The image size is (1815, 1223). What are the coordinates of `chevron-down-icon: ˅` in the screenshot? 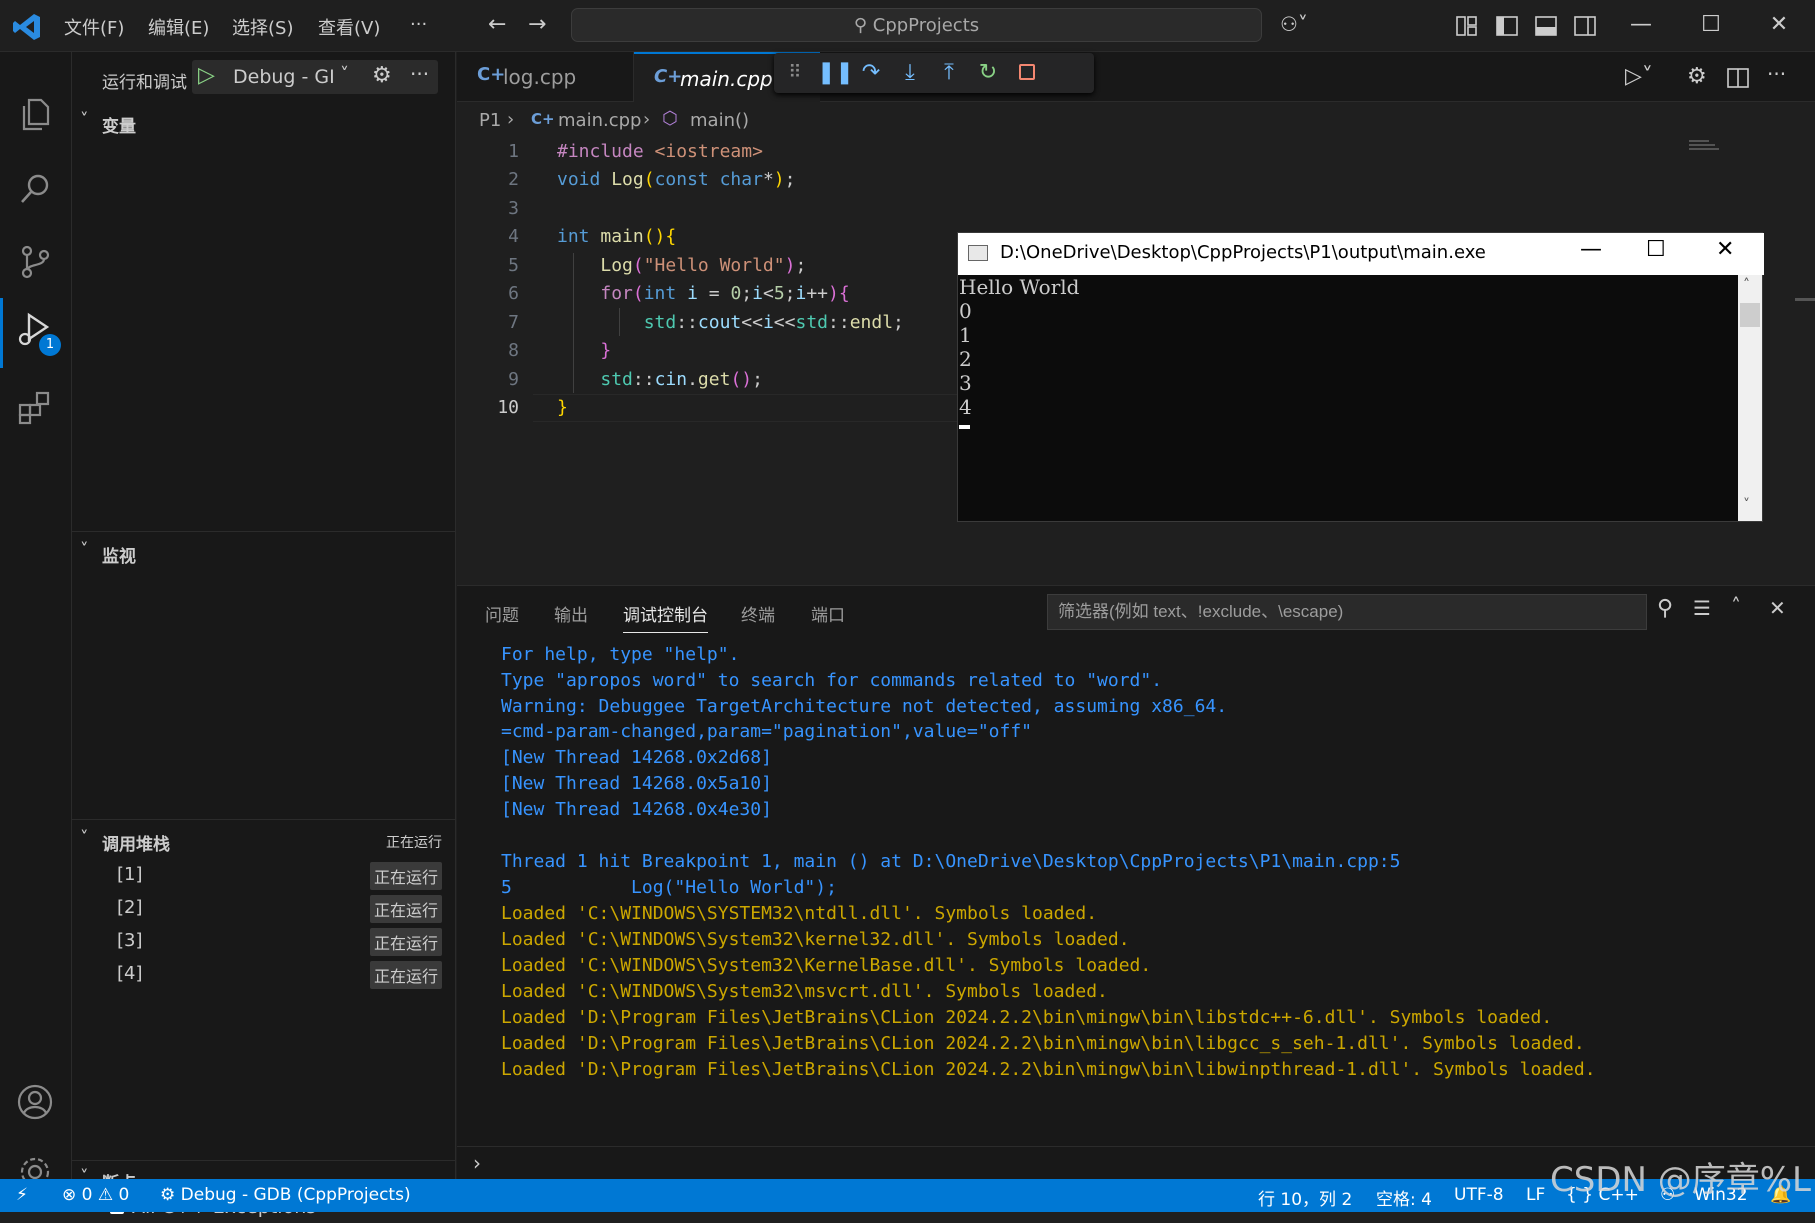 It's located at (84, 838).